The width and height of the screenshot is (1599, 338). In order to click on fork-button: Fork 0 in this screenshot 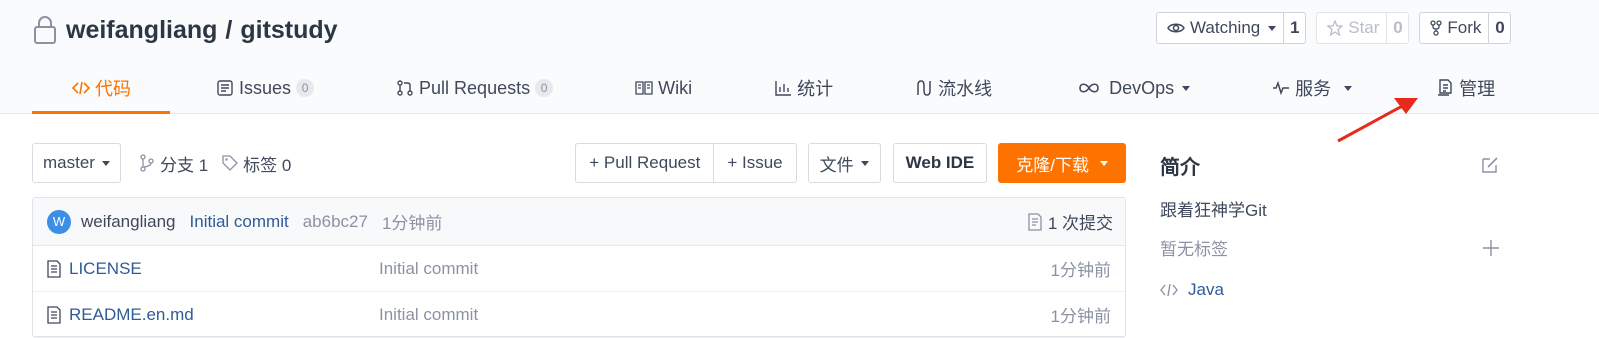, I will do `click(1465, 28)`.